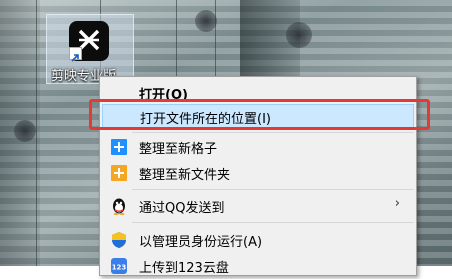  Describe the element at coordinates (201, 242) in the screenshot. I see `menu-item-label: 以管理员身份运行(A)` at that location.